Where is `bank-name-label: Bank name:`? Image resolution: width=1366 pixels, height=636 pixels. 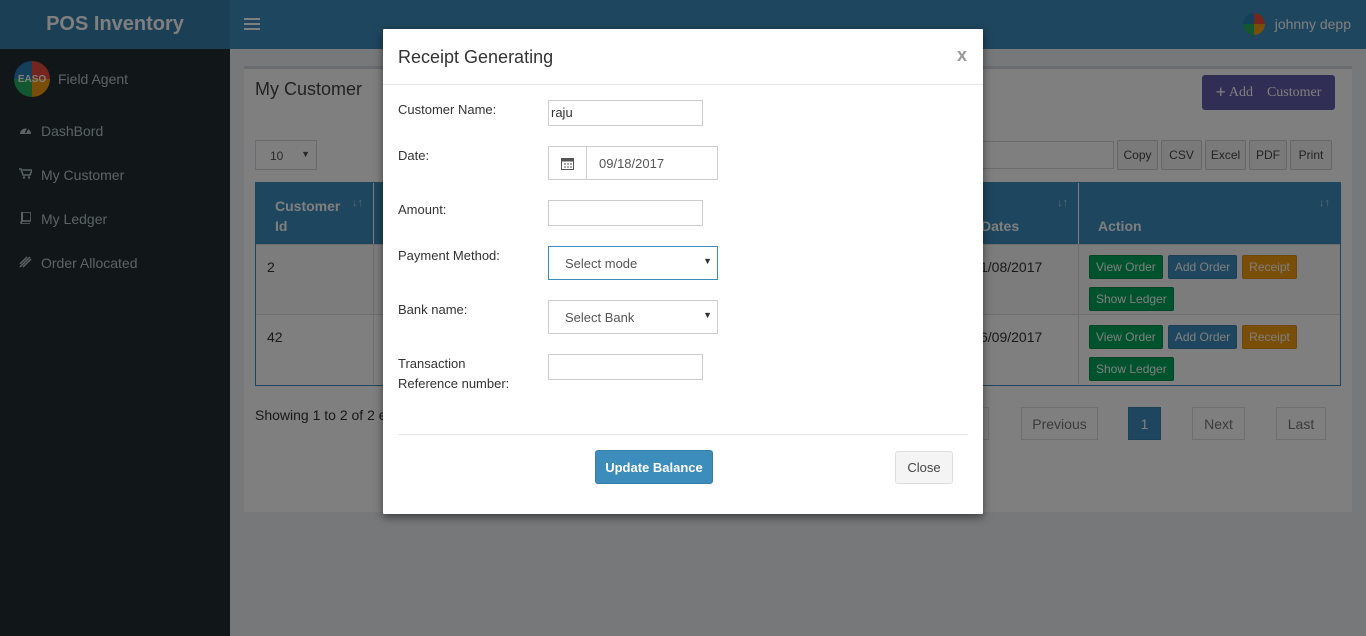 bank-name-label: Bank name: is located at coordinates (433, 309).